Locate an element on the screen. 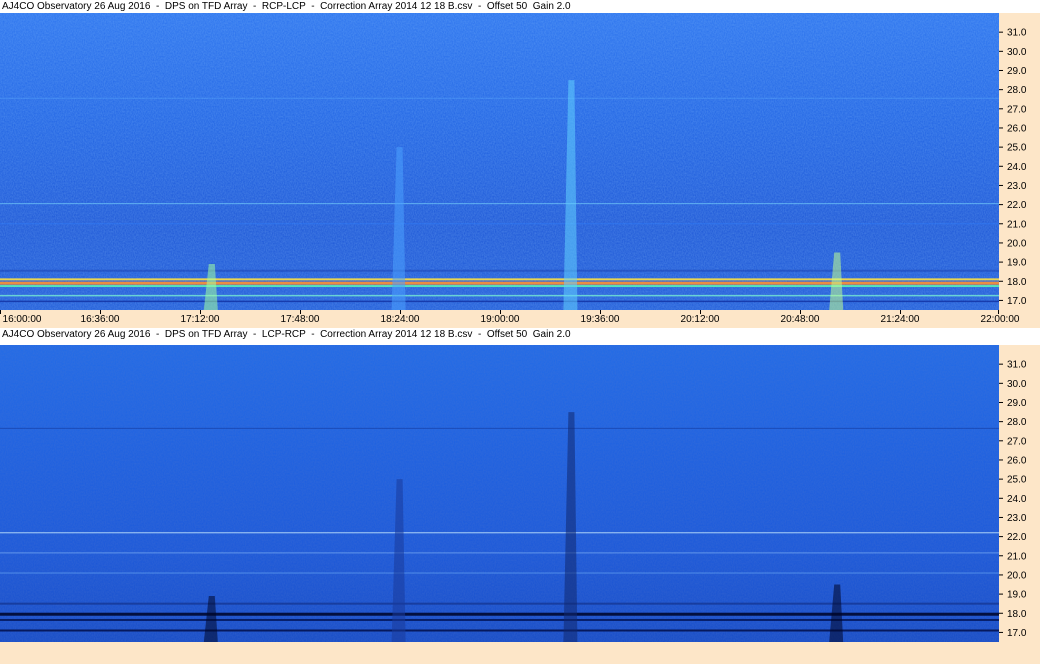 This screenshot has width=1040, height=664. x-tick-label-2: 17:12:00 is located at coordinates (200, 319).